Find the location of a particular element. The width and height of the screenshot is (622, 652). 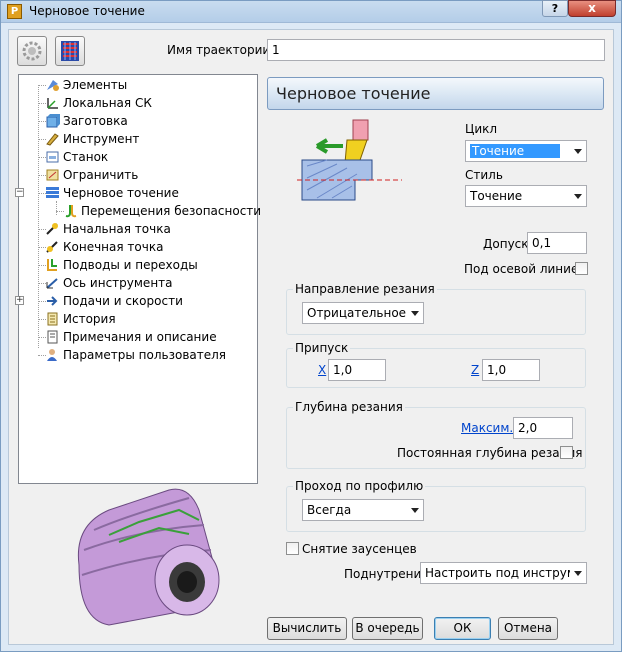

cut-depth-title: Глубина резания is located at coordinates (349, 407).